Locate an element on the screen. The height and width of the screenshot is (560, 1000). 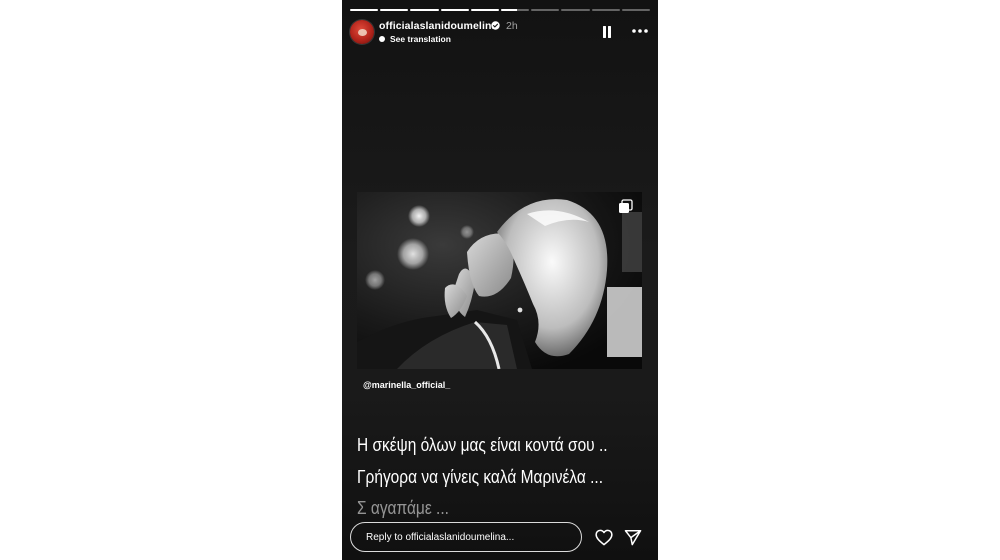
send-icon is located at coordinates (633, 537).